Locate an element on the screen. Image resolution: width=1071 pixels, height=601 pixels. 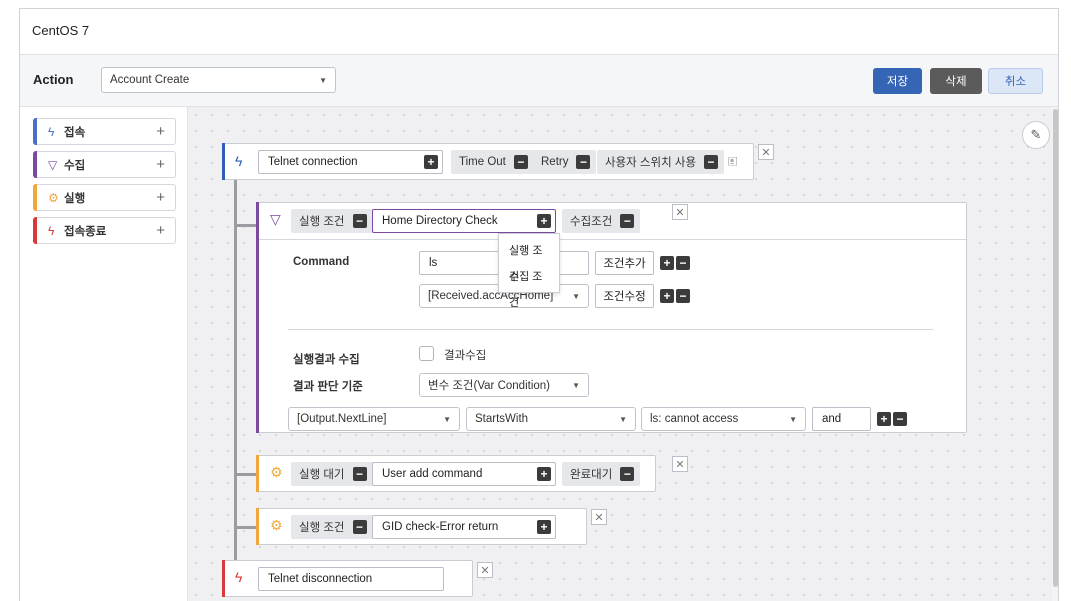
palette-item-connect: ϟ 접속 + is located at coordinates (104, 131).